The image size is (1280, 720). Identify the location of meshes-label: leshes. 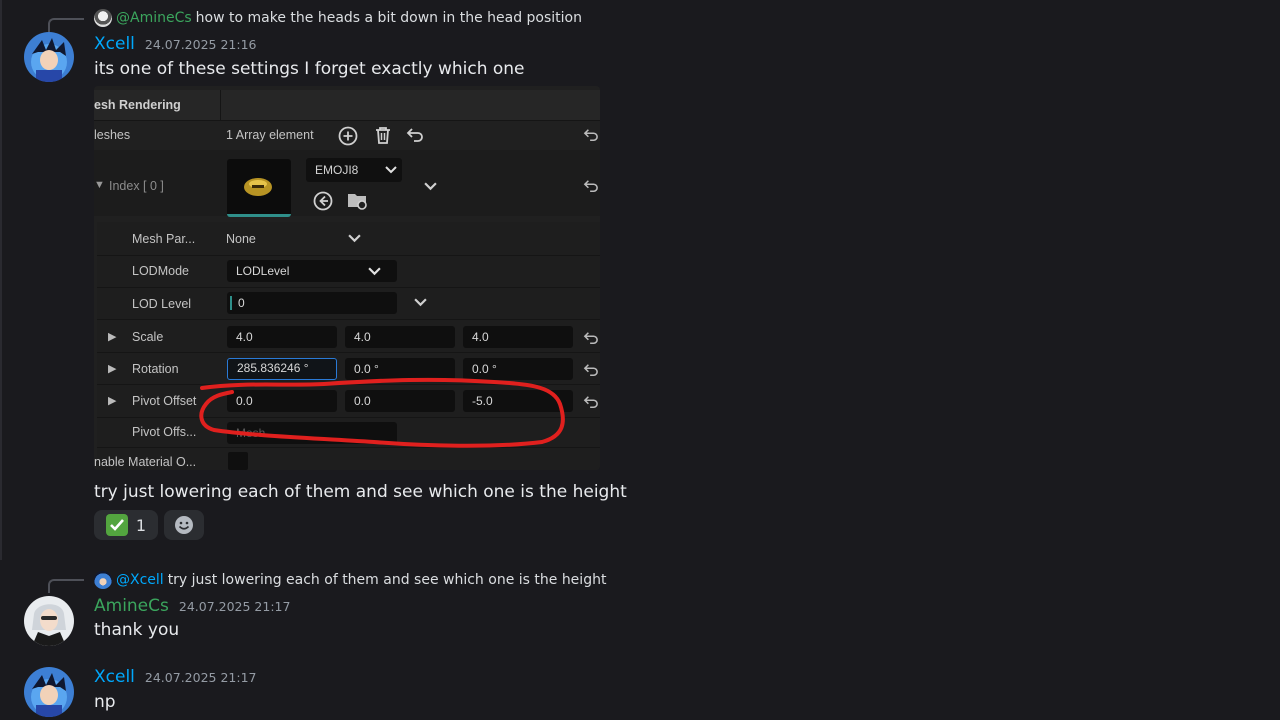
(112, 135).